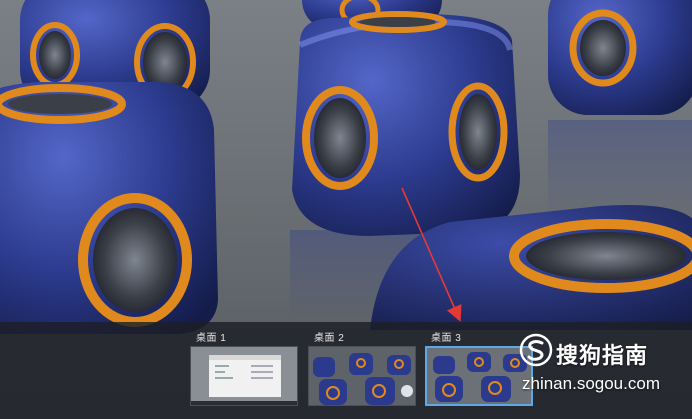 This screenshot has width=692, height=419. Describe the element at coordinates (600, 372) in the screenshot. I see `sogou-watermark: 搜狗指南 zhinan.sogou.com` at that location.